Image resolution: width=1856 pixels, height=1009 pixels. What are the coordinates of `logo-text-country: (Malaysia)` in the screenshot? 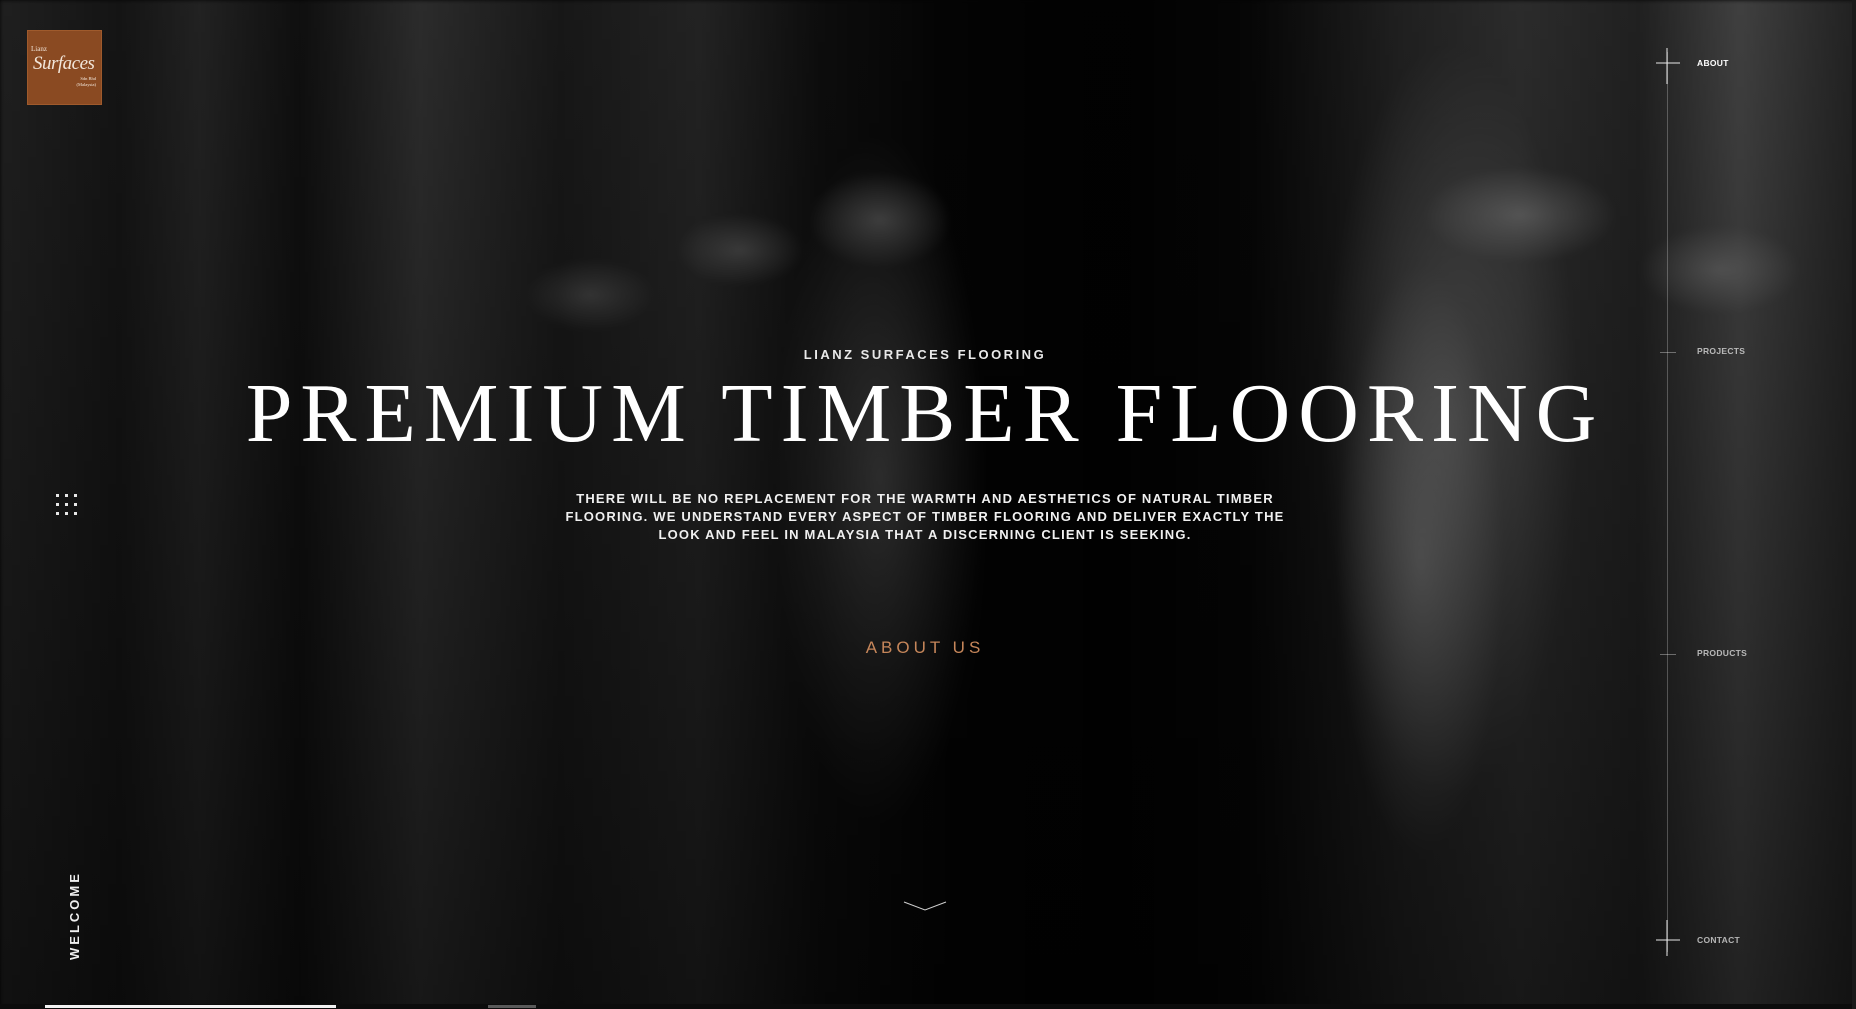 It's located at (86, 84).